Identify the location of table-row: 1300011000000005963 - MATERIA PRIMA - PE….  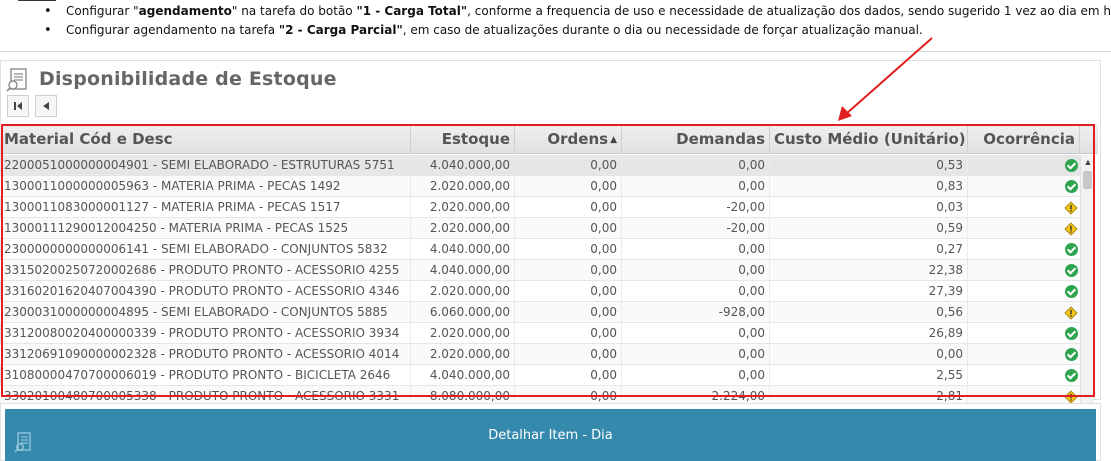
(540, 186).